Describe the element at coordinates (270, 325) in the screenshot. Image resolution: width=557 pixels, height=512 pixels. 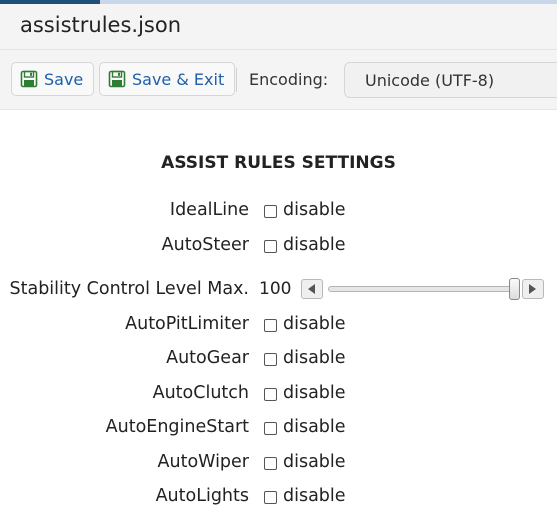
I see `autopitlimiter-checkbox` at that location.